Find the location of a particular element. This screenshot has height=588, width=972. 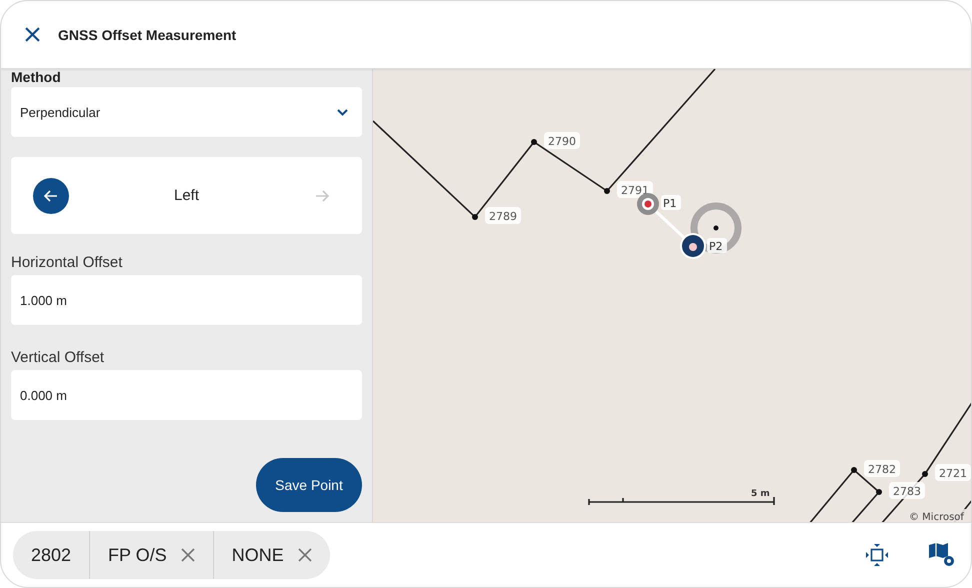

window-title: GNSS Offset Measurement is located at coordinates (147, 34).